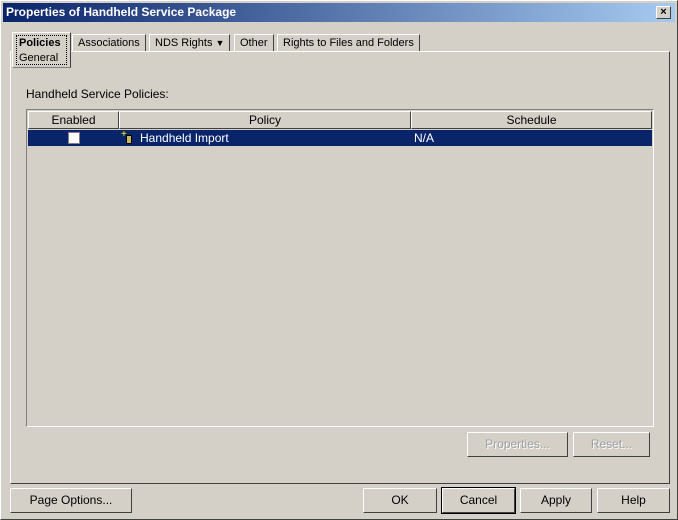 This screenshot has width=678, height=520. Describe the element at coordinates (339, 12) in the screenshot. I see `title-bar: Properties of Handheld Service Package ×` at that location.